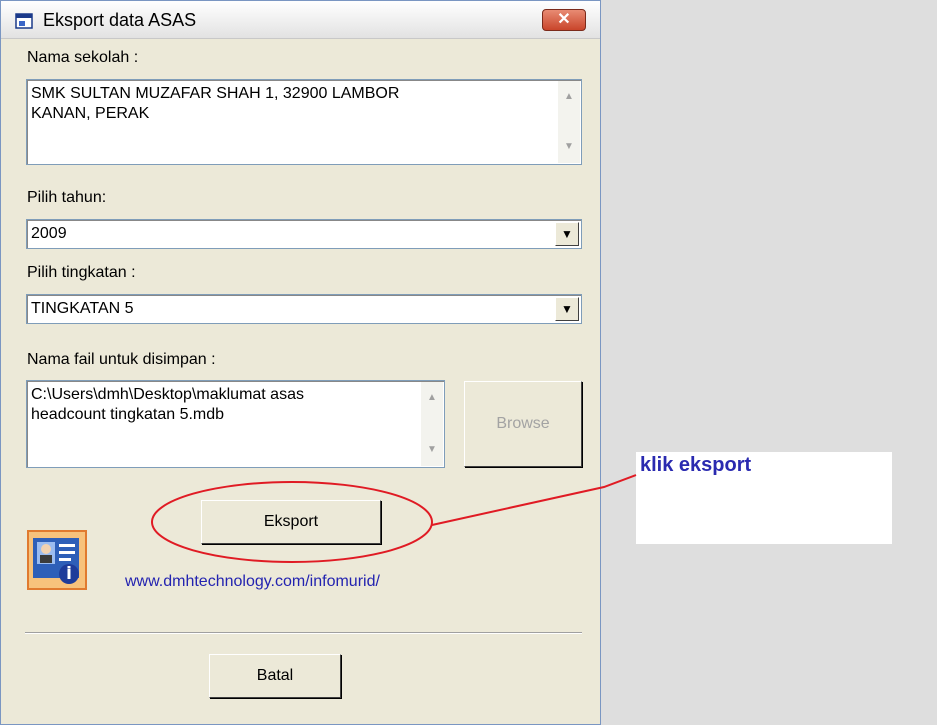 This screenshot has width=937, height=725. Describe the element at coordinates (304, 234) in the screenshot. I see `year-select: 2009 ▼` at that location.